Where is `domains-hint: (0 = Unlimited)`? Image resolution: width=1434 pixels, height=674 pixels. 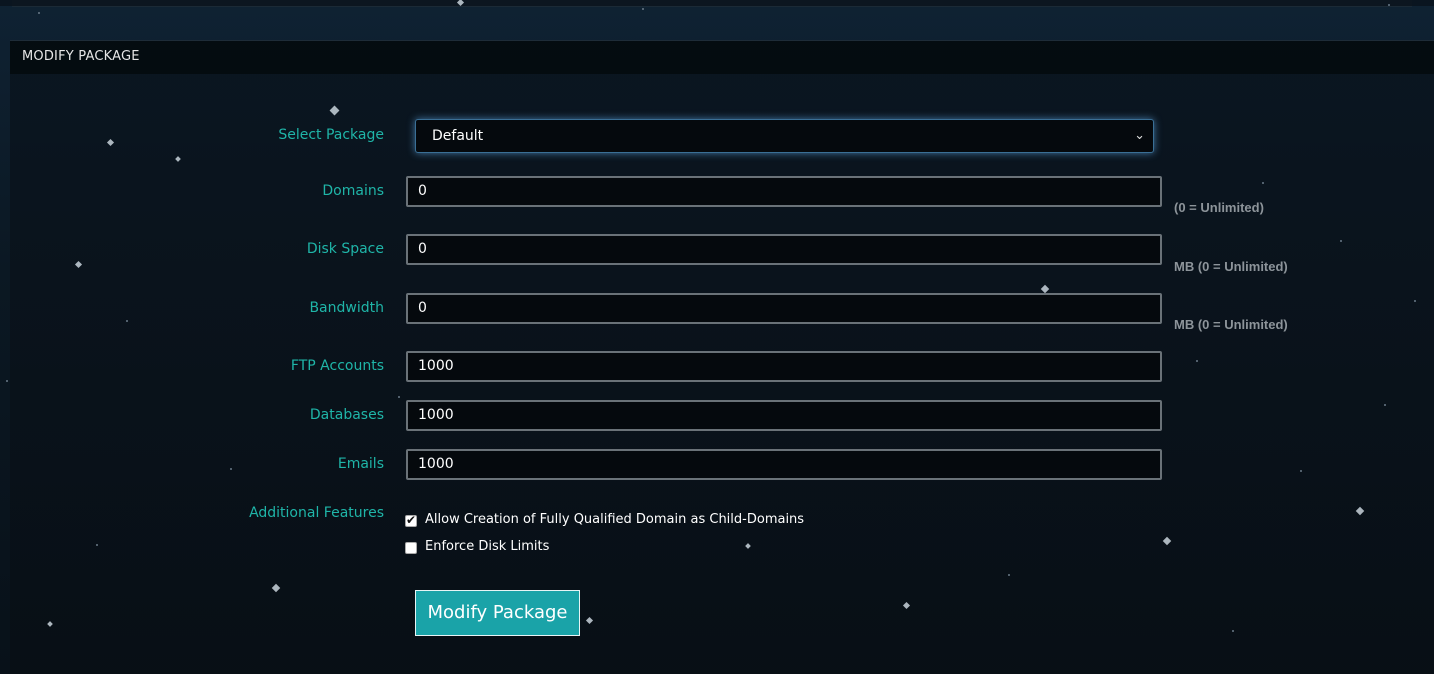
domains-hint: (0 = Unlimited) is located at coordinates (1219, 207).